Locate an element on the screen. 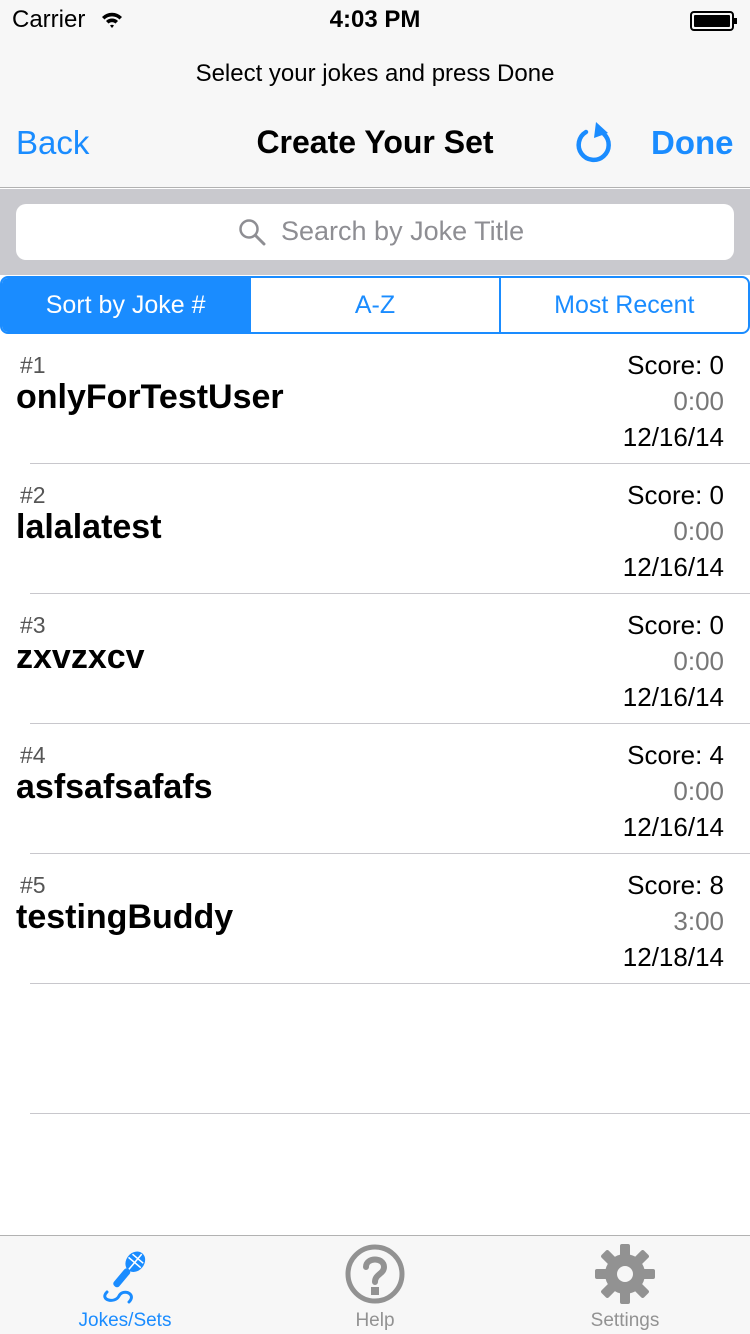 This screenshot has width=750, height=1334. search-bar: Search by Joke Title is located at coordinates (375, 232).